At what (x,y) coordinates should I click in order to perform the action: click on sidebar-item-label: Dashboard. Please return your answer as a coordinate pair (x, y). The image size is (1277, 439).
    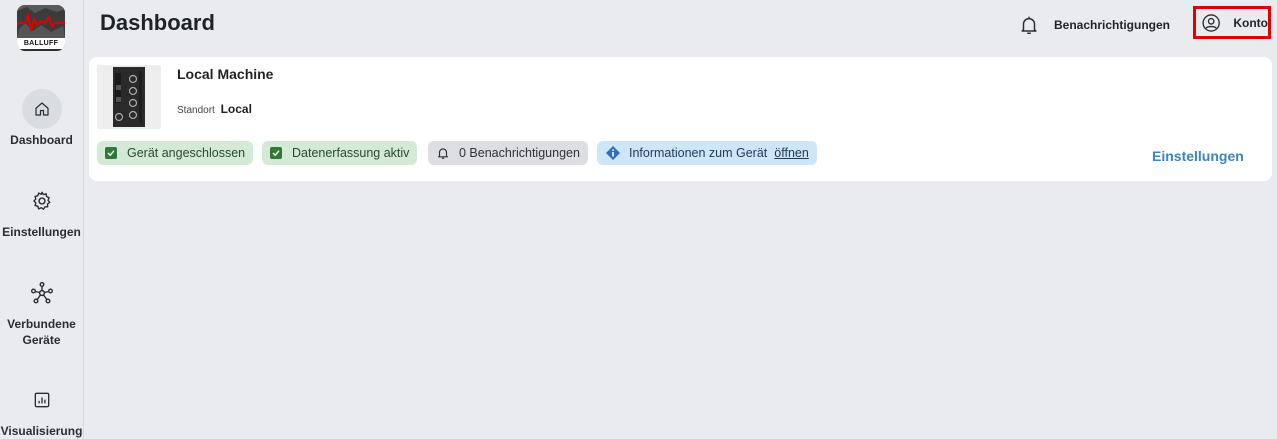
    Looking at the image, I should click on (41, 140).